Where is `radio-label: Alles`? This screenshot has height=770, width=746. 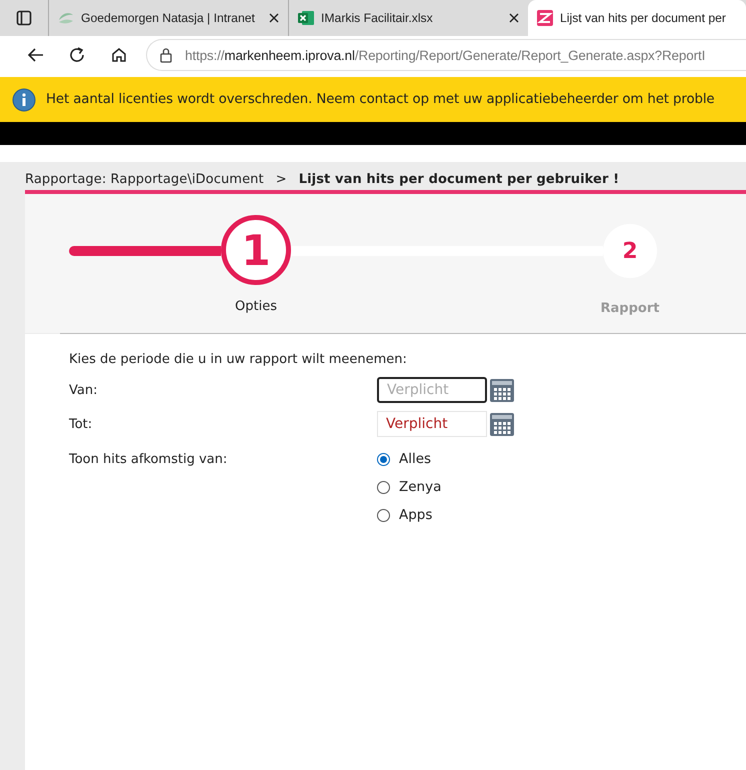
radio-label: Alles is located at coordinates (415, 459).